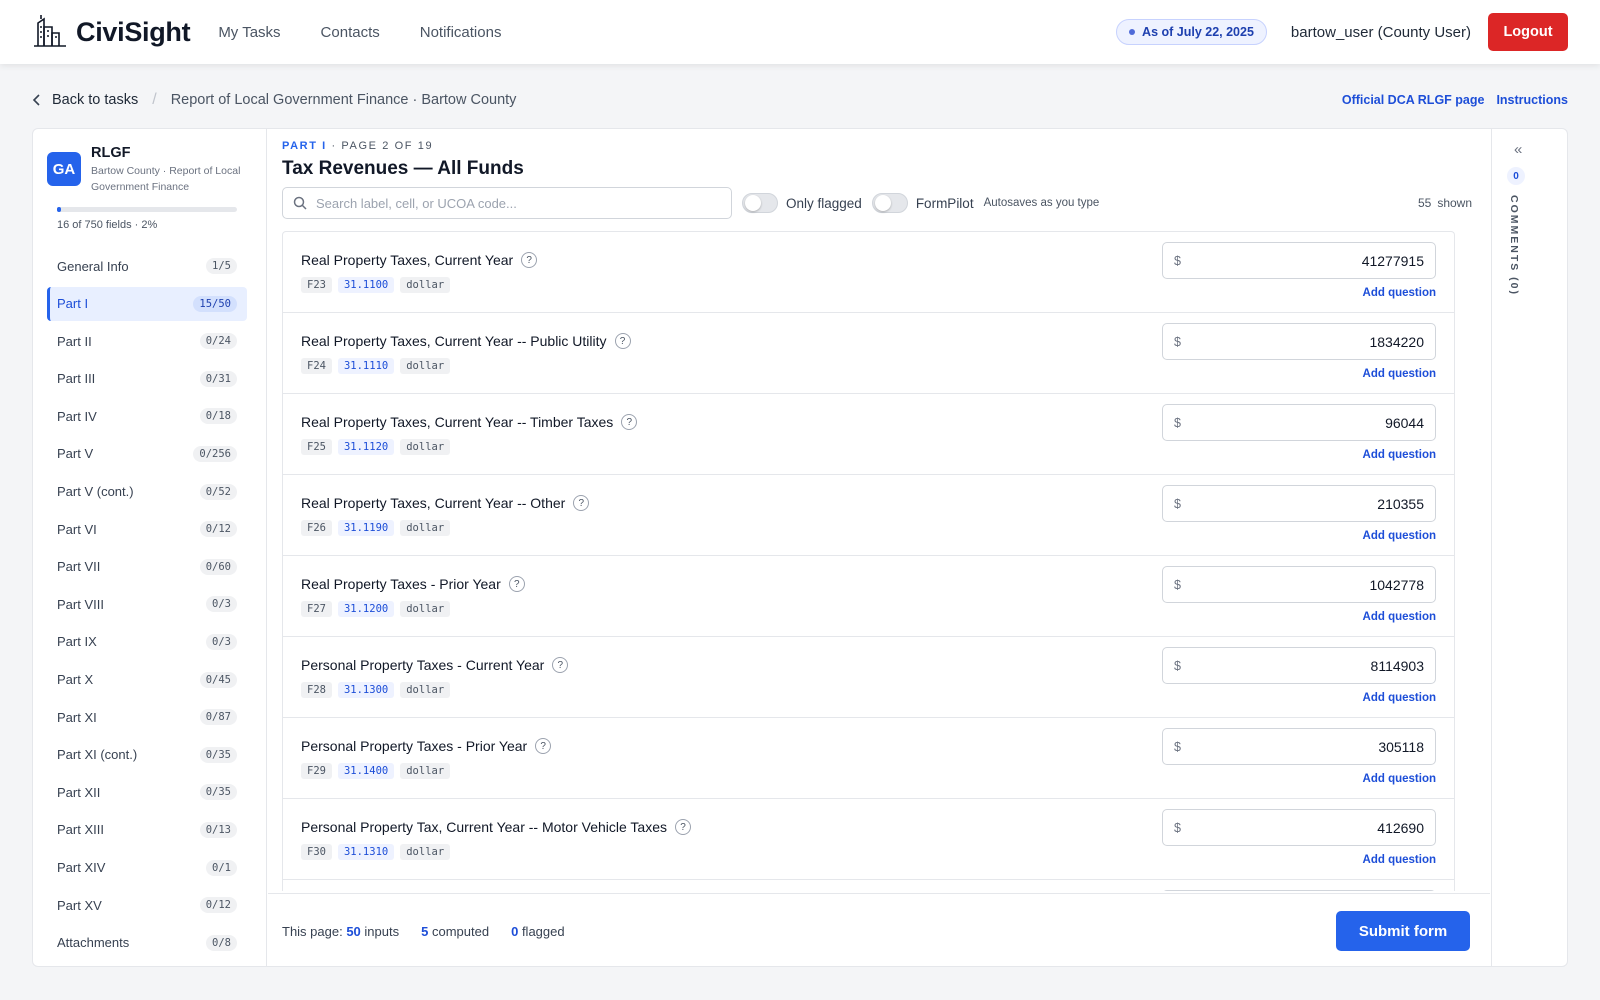  Describe the element at coordinates (36, 100) in the screenshot. I see `chevron-left-icon` at that location.